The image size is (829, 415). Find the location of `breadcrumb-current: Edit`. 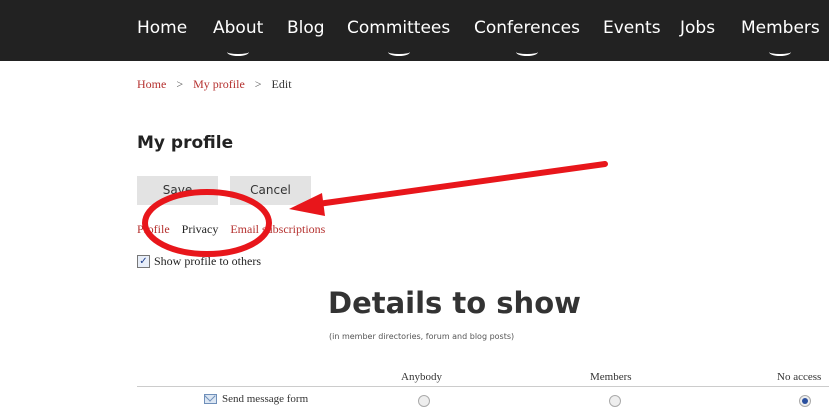

breadcrumb-current: Edit is located at coordinates (281, 84).